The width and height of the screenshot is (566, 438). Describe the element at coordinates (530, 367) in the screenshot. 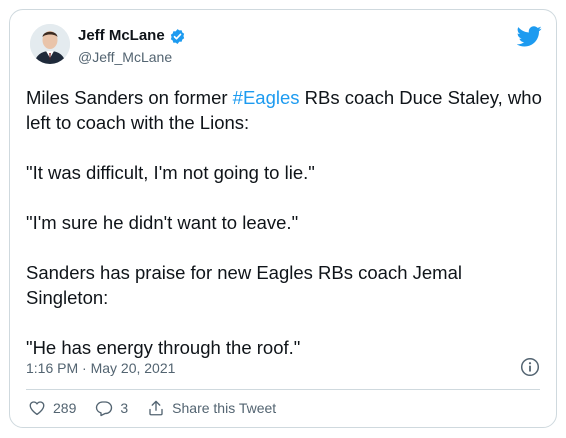

I see `info-icon` at that location.